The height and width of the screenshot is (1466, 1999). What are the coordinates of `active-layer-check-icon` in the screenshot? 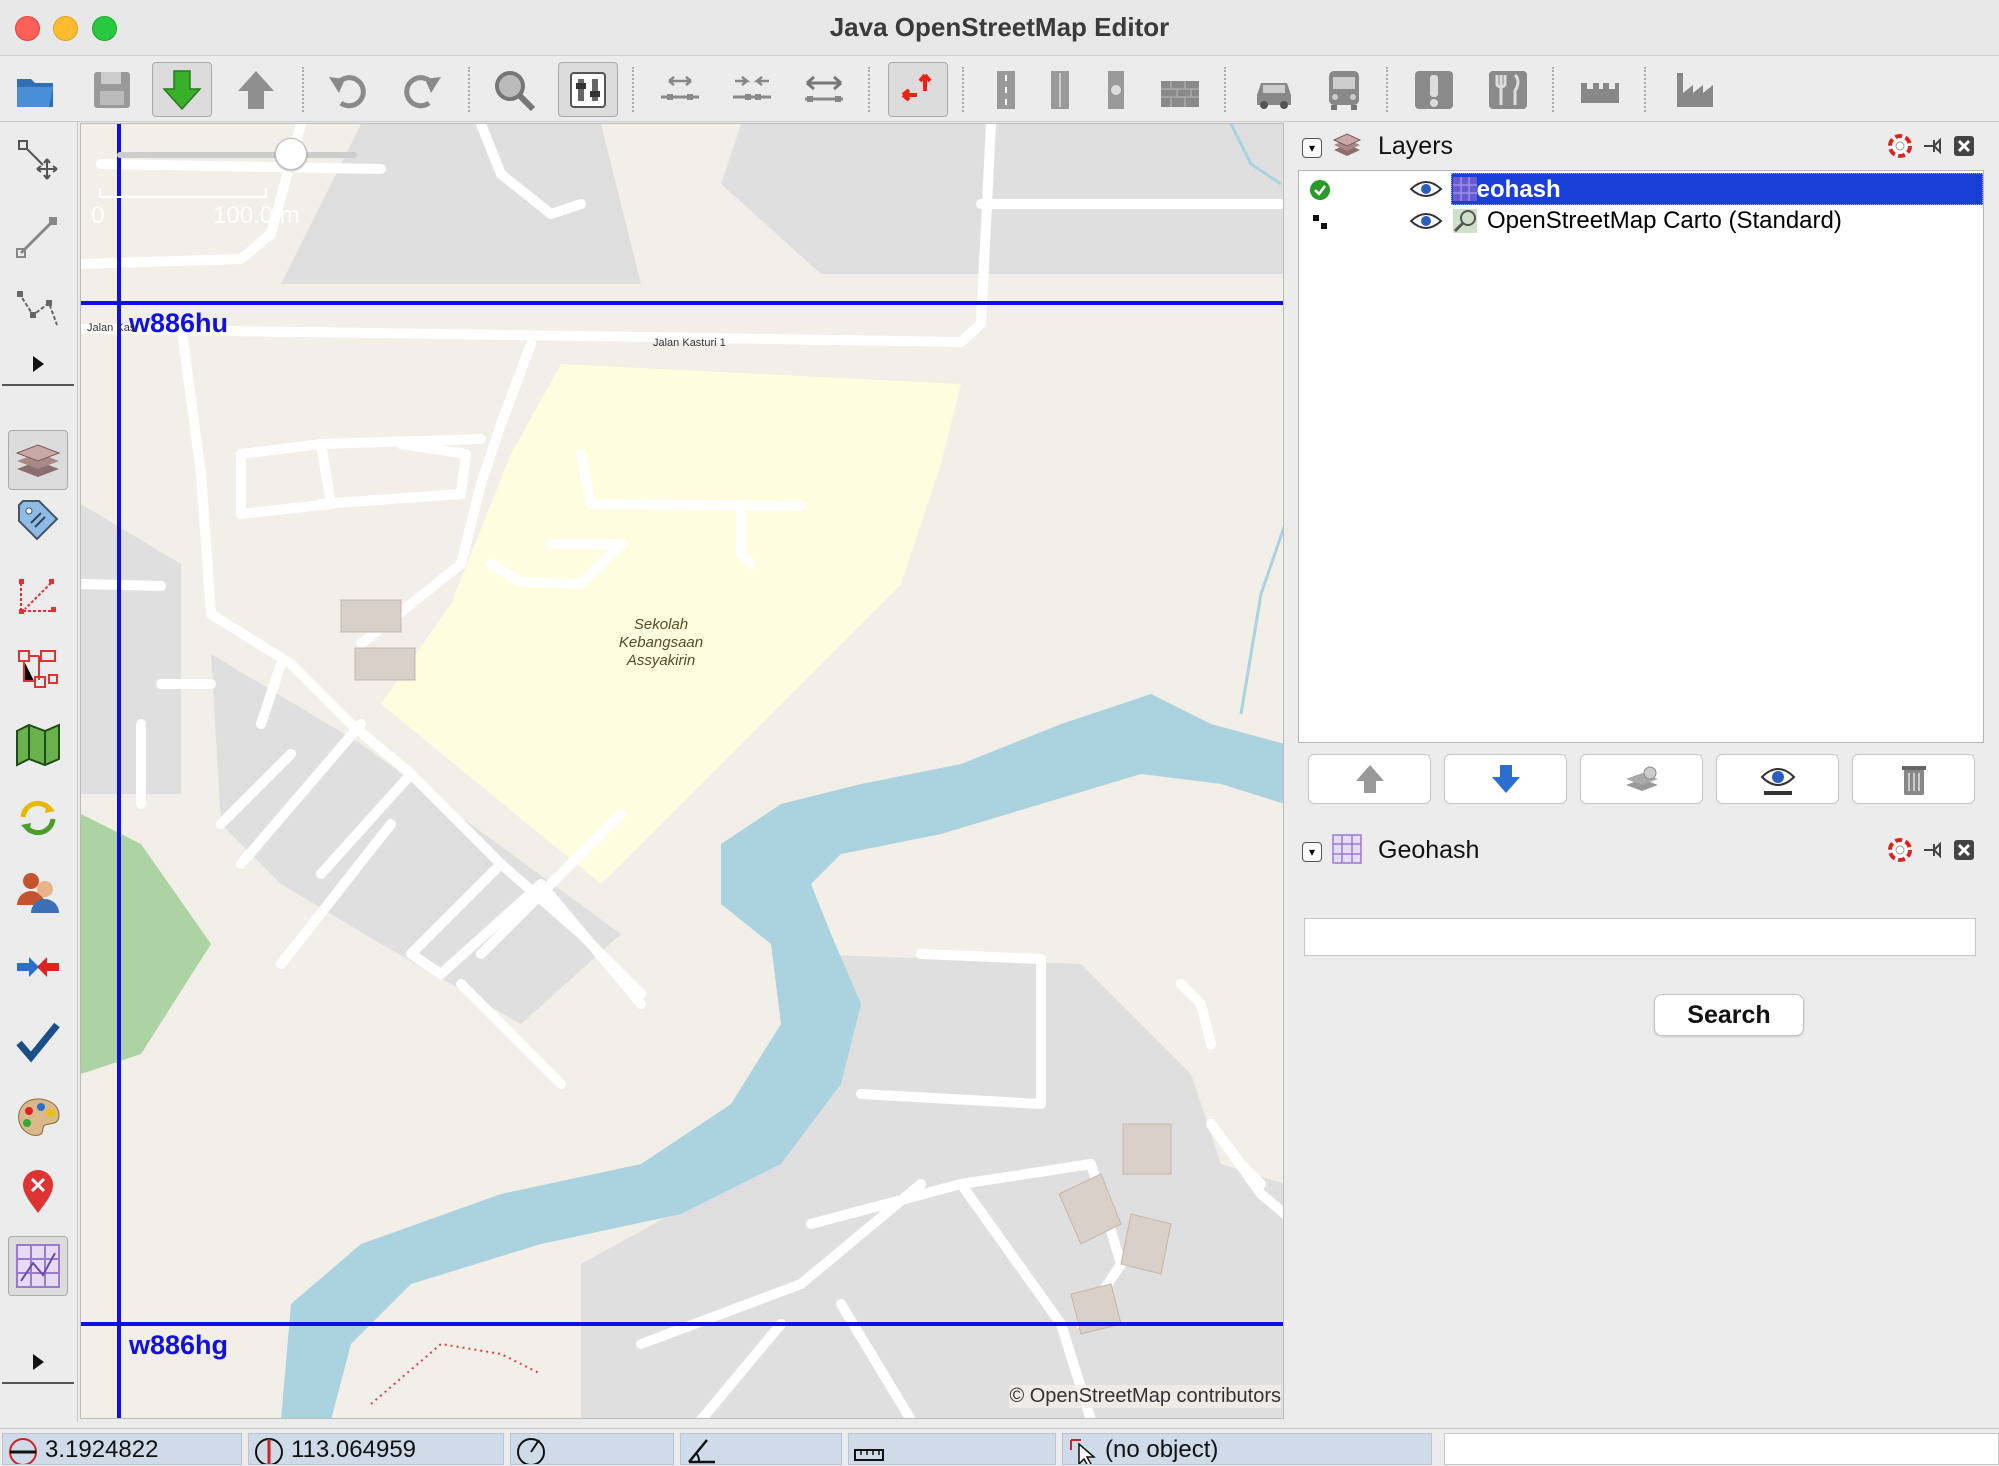 It's located at (1320, 190).